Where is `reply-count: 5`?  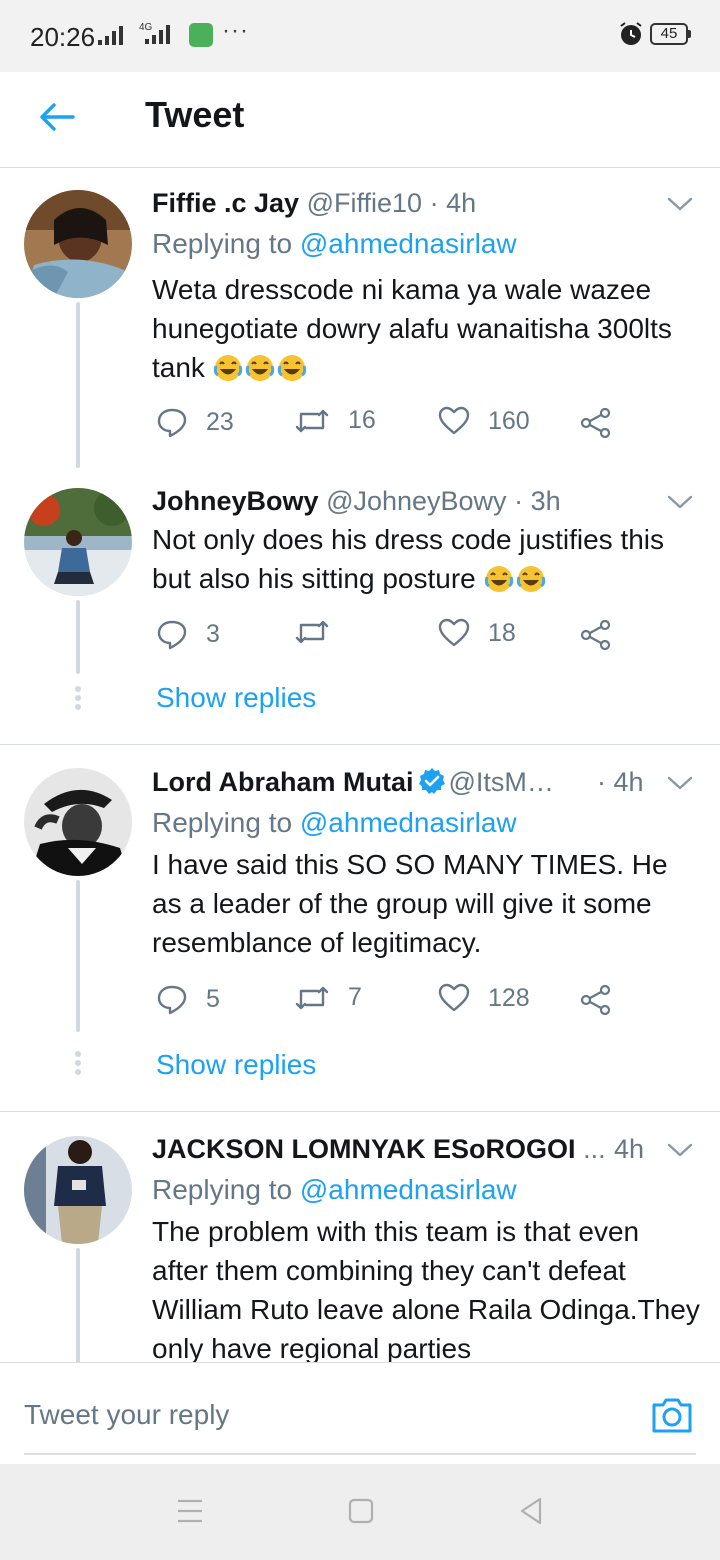 reply-count: 5 is located at coordinates (213, 998).